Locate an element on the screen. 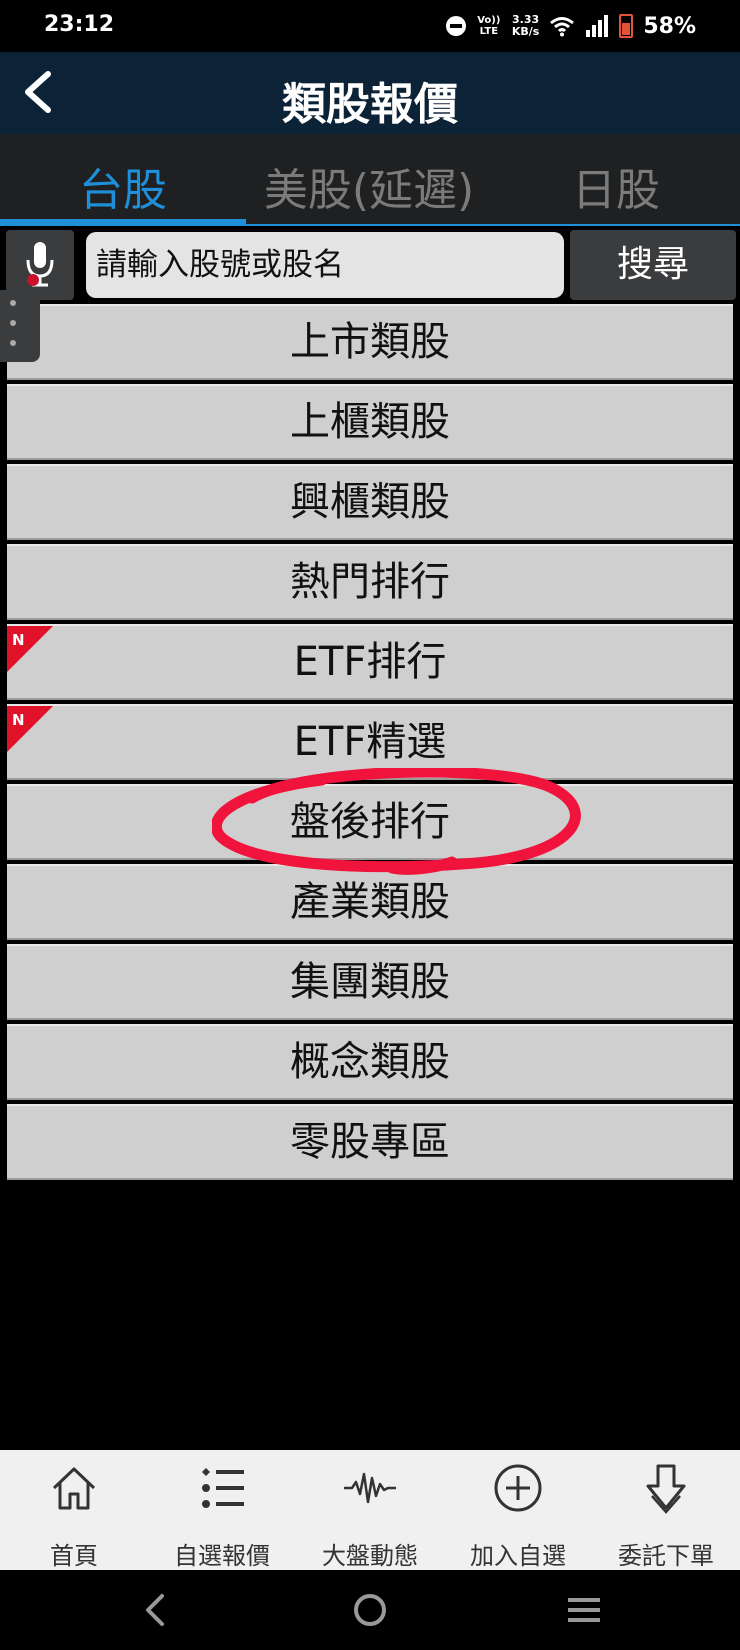  waveform-icon is located at coordinates (370, 1488).